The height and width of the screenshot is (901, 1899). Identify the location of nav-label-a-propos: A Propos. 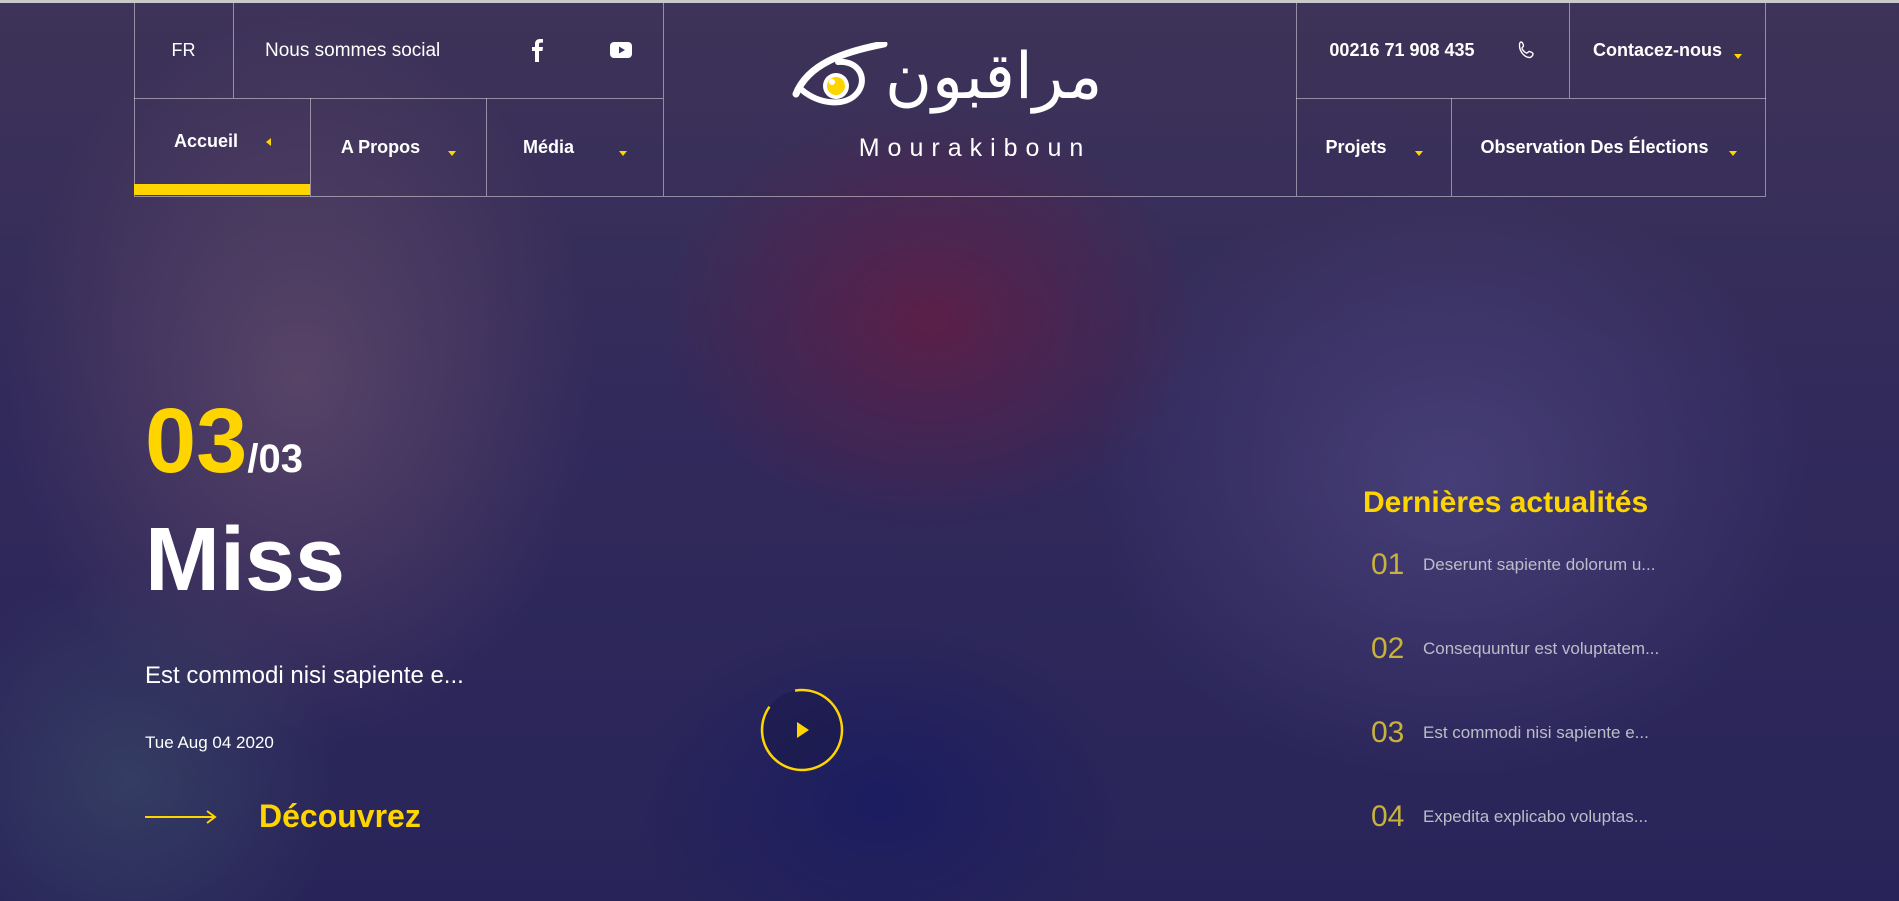
(380, 147).